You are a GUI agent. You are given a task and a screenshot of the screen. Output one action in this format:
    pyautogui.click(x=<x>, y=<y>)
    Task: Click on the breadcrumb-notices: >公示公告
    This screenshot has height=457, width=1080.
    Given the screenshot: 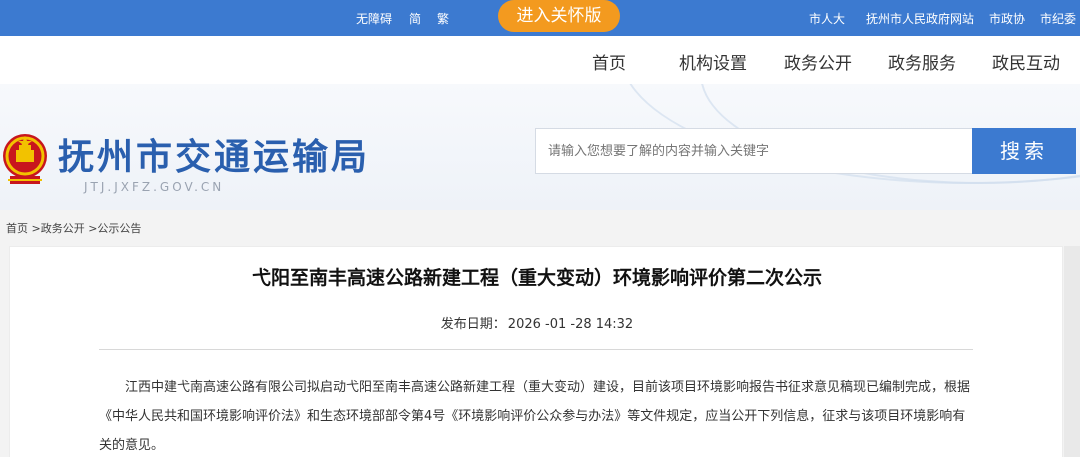 What is the action you would take?
    pyautogui.click(x=114, y=228)
    